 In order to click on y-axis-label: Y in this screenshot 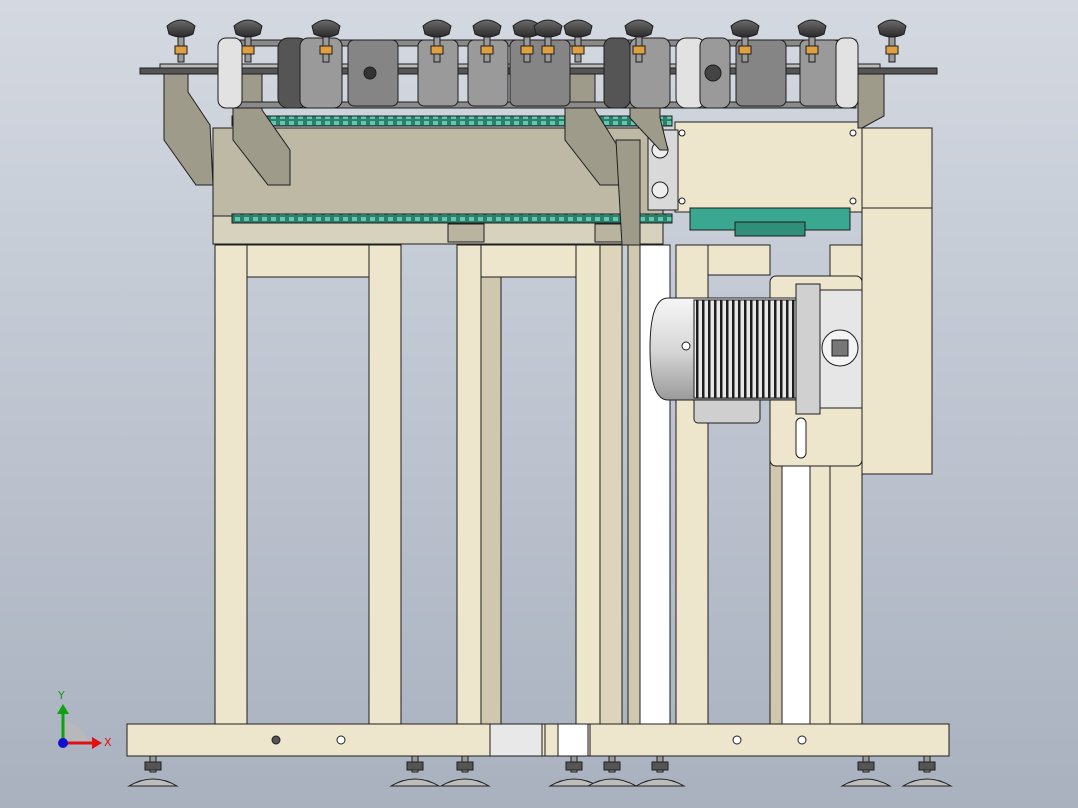, I will do `click(61, 695)`.